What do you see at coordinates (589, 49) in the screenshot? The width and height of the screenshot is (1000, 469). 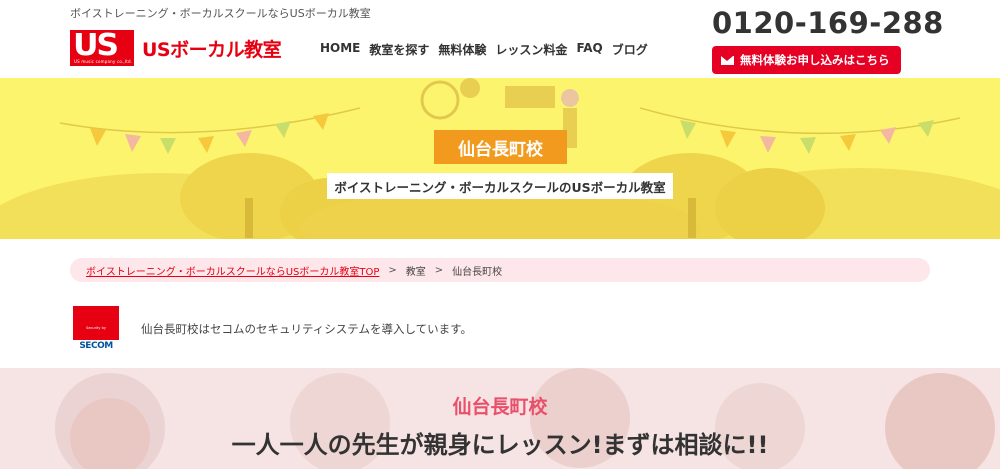 I see `nav-faq: FAQ` at bounding box center [589, 49].